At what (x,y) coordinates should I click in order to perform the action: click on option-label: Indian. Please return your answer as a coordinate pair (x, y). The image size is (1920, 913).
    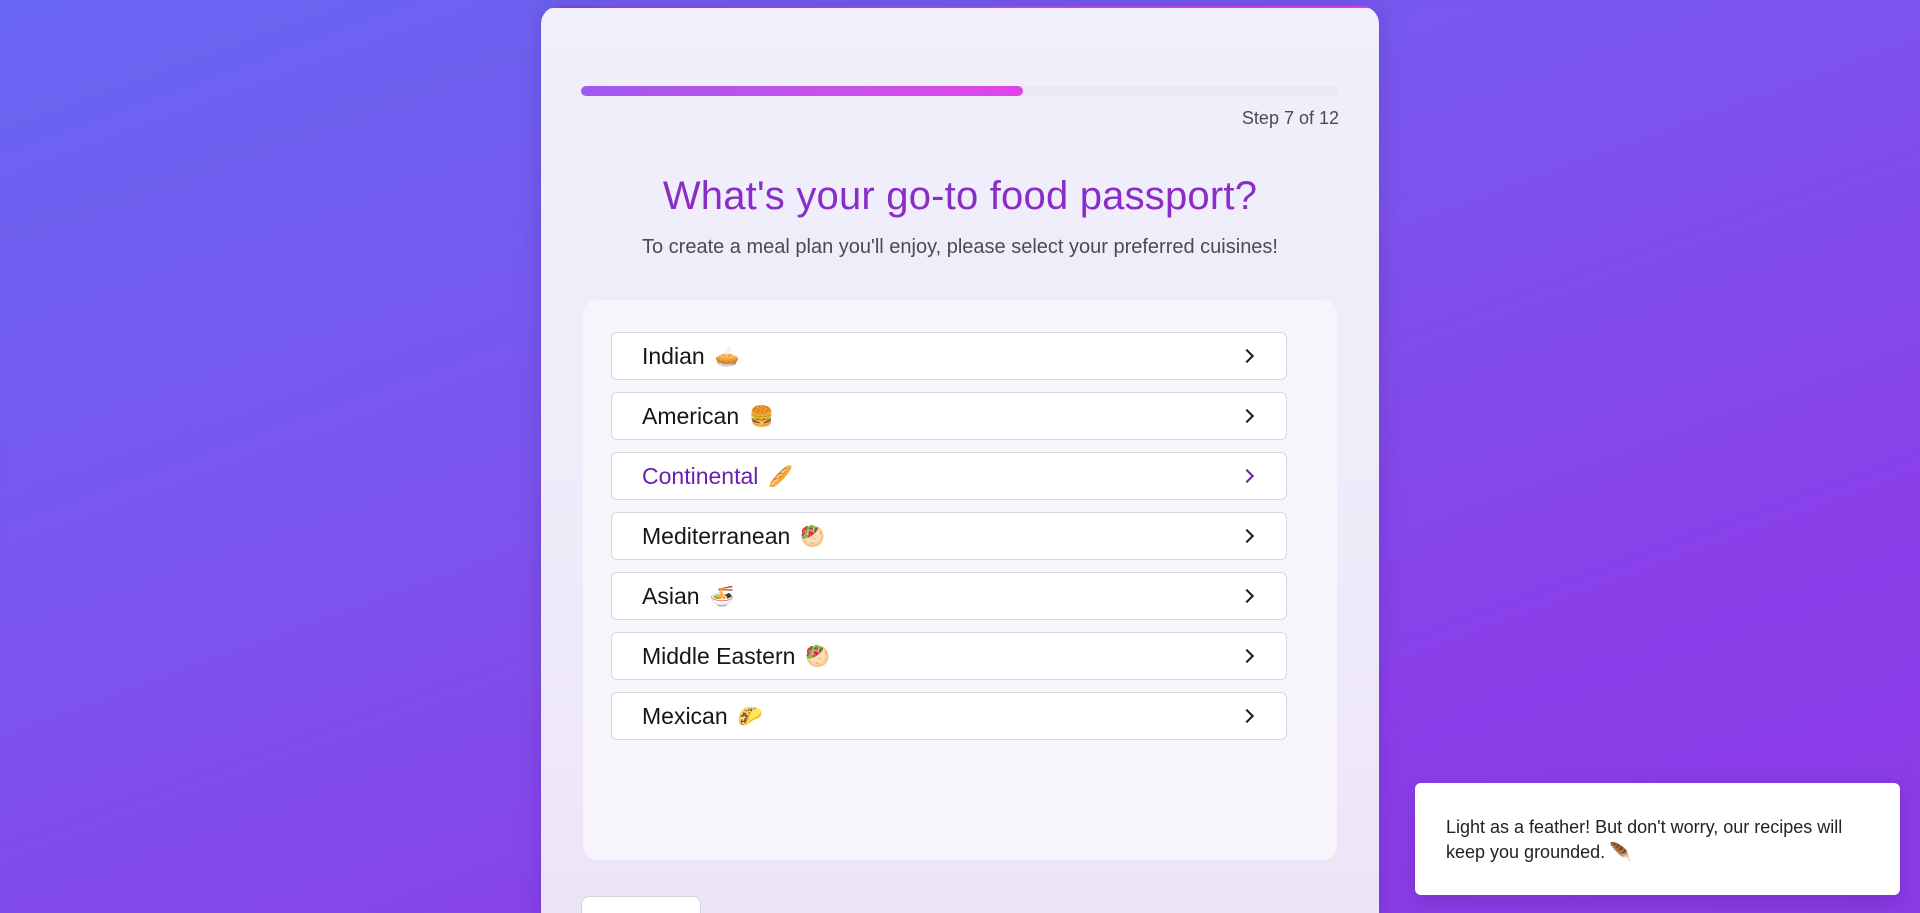
    Looking at the image, I should click on (673, 355).